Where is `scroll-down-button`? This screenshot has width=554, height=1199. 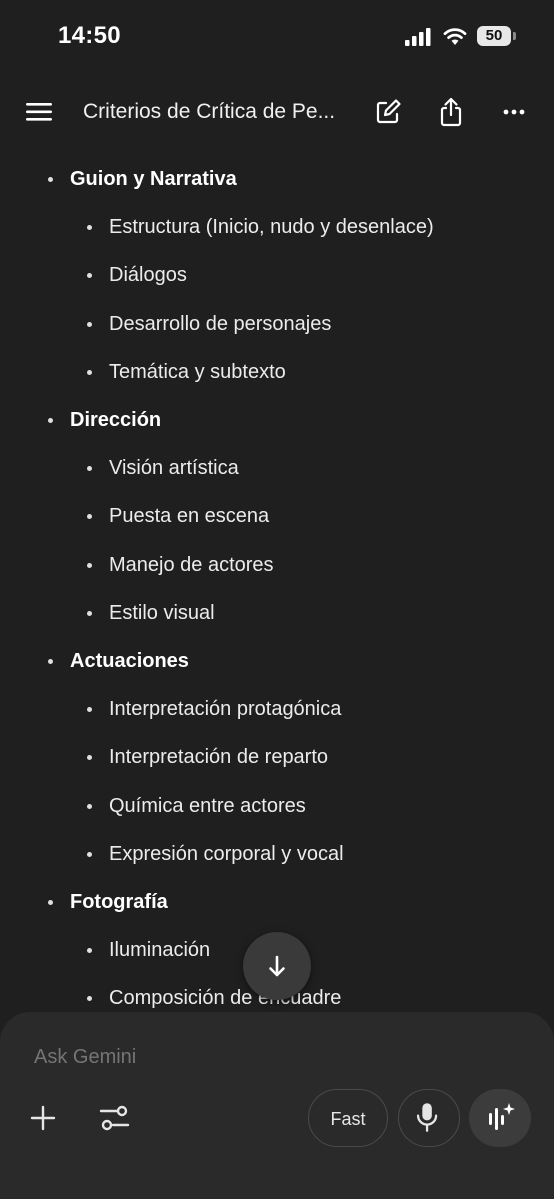
scroll-down-button is located at coordinates (277, 966).